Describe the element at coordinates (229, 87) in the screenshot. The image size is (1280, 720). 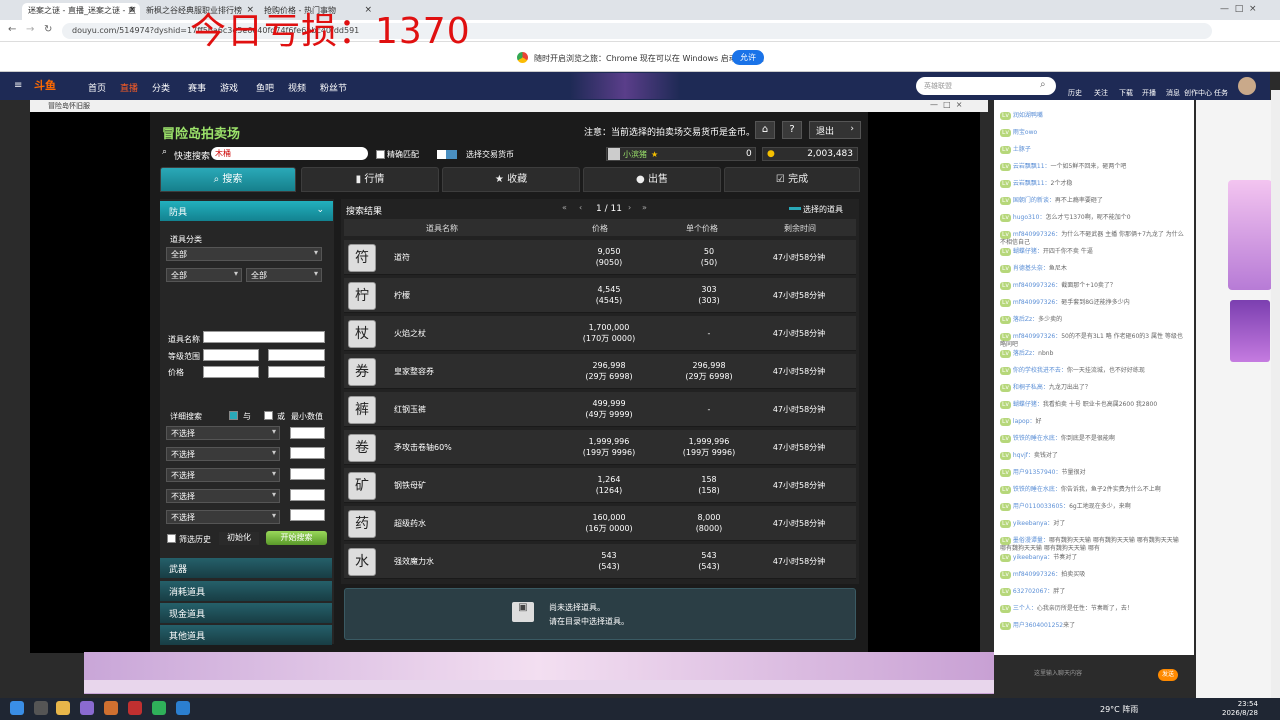
I see `nav-item: 游戏` at that location.